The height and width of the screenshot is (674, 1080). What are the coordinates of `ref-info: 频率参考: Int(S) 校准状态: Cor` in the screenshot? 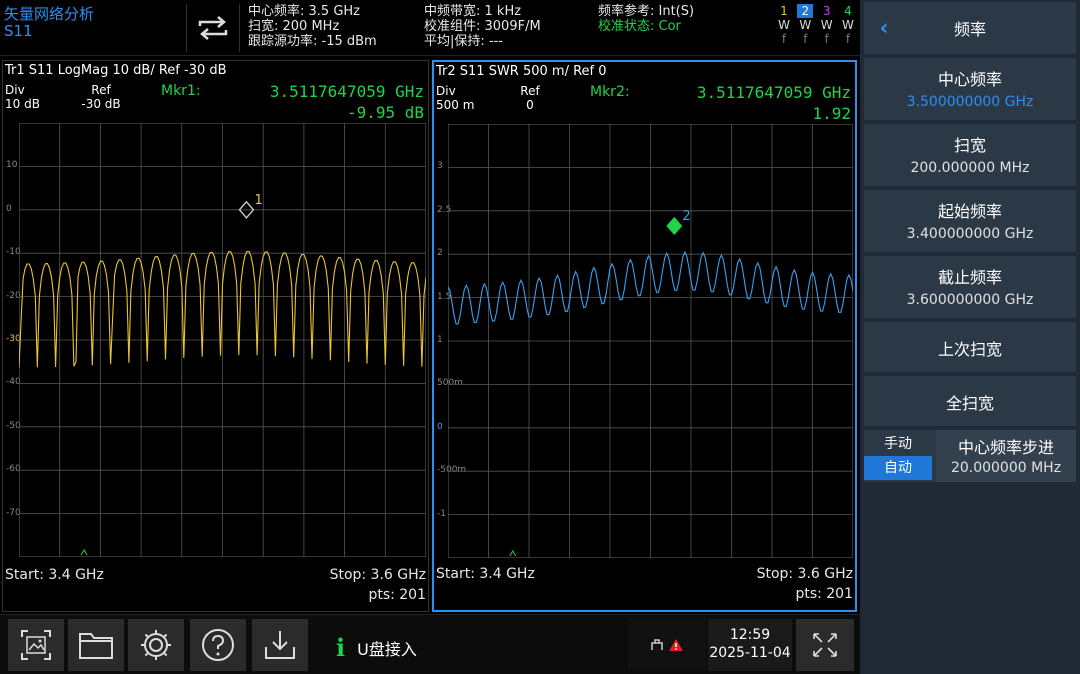 It's located at (646, 19).